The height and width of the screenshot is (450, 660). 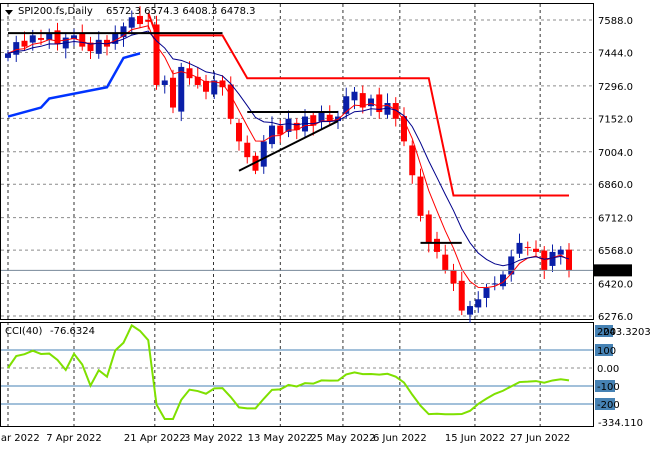 What do you see at coordinates (615, 53) in the screenshot?
I see `price-tick: 7444.0` at bounding box center [615, 53].